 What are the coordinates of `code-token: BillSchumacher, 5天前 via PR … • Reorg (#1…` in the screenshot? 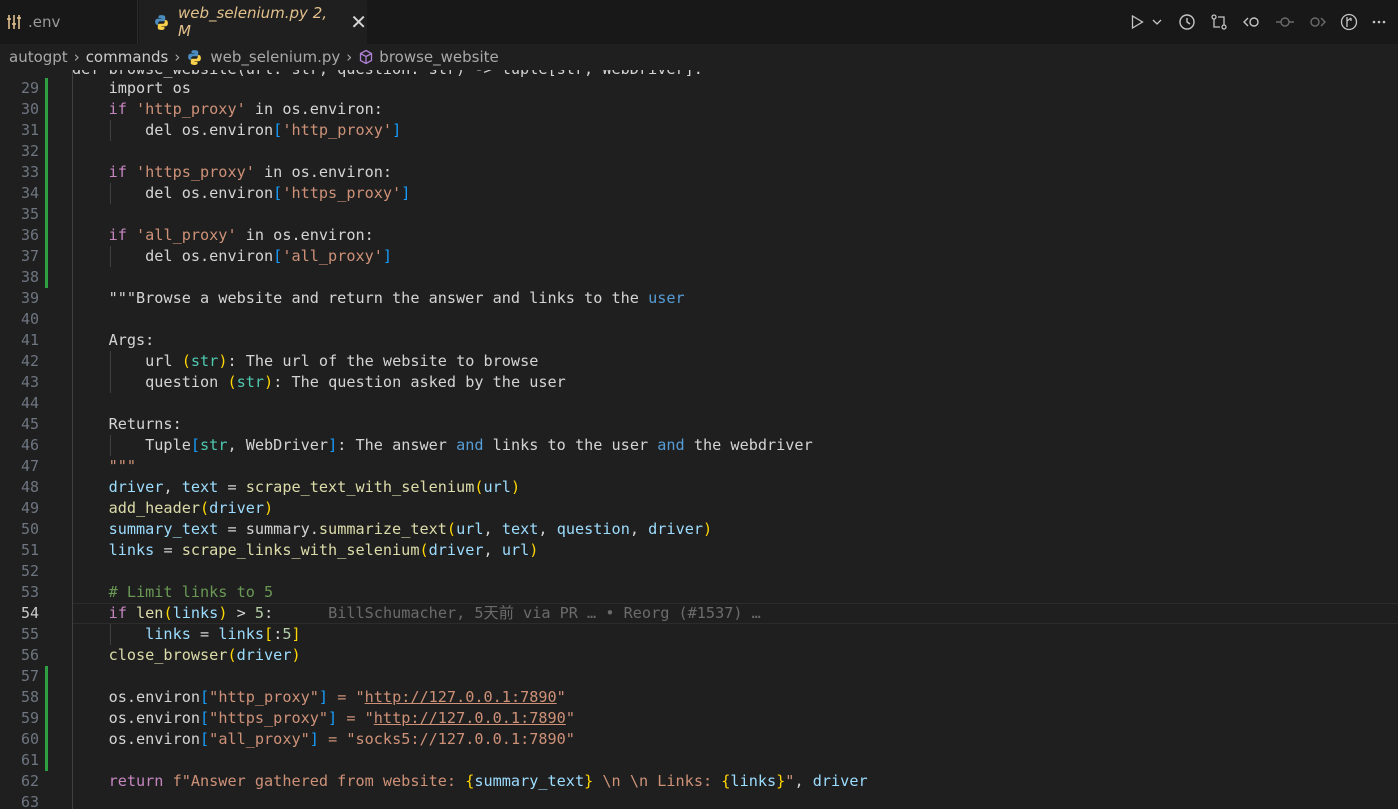 It's located at (517, 613).